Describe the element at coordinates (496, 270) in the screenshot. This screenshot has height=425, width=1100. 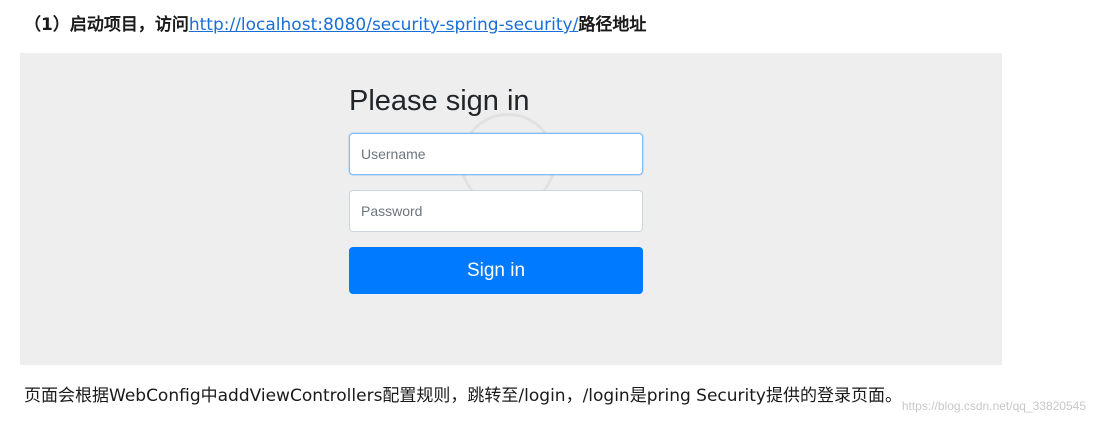
I see `sign-in-button: Sign in` at that location.